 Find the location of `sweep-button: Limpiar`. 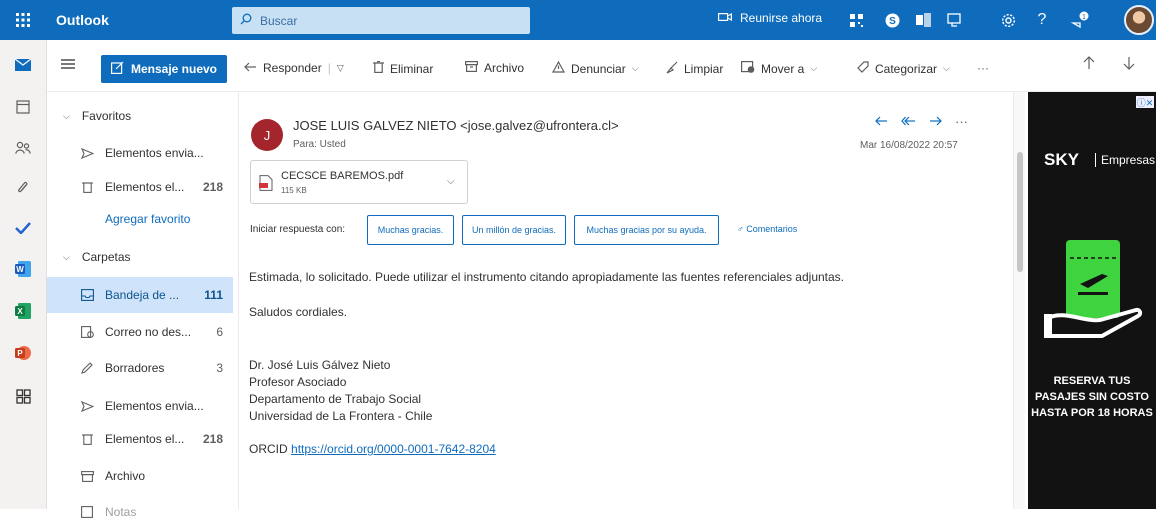

sweep-button: Limpiar is located at coordinates (694, 69).